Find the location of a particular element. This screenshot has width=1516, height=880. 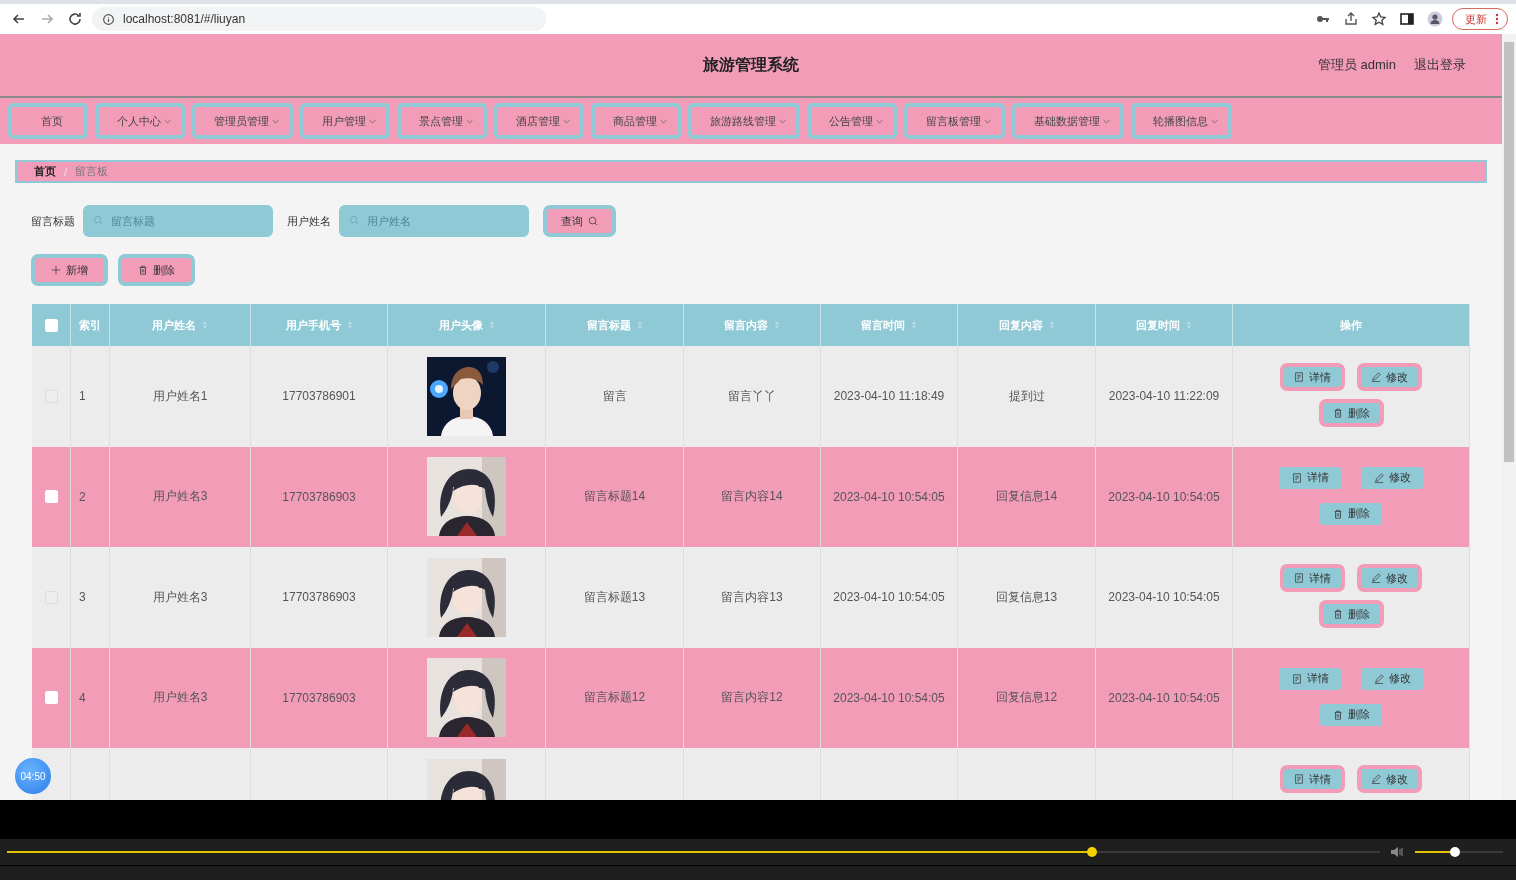

update-button: 更新 is located at coordinates (1480, 19).